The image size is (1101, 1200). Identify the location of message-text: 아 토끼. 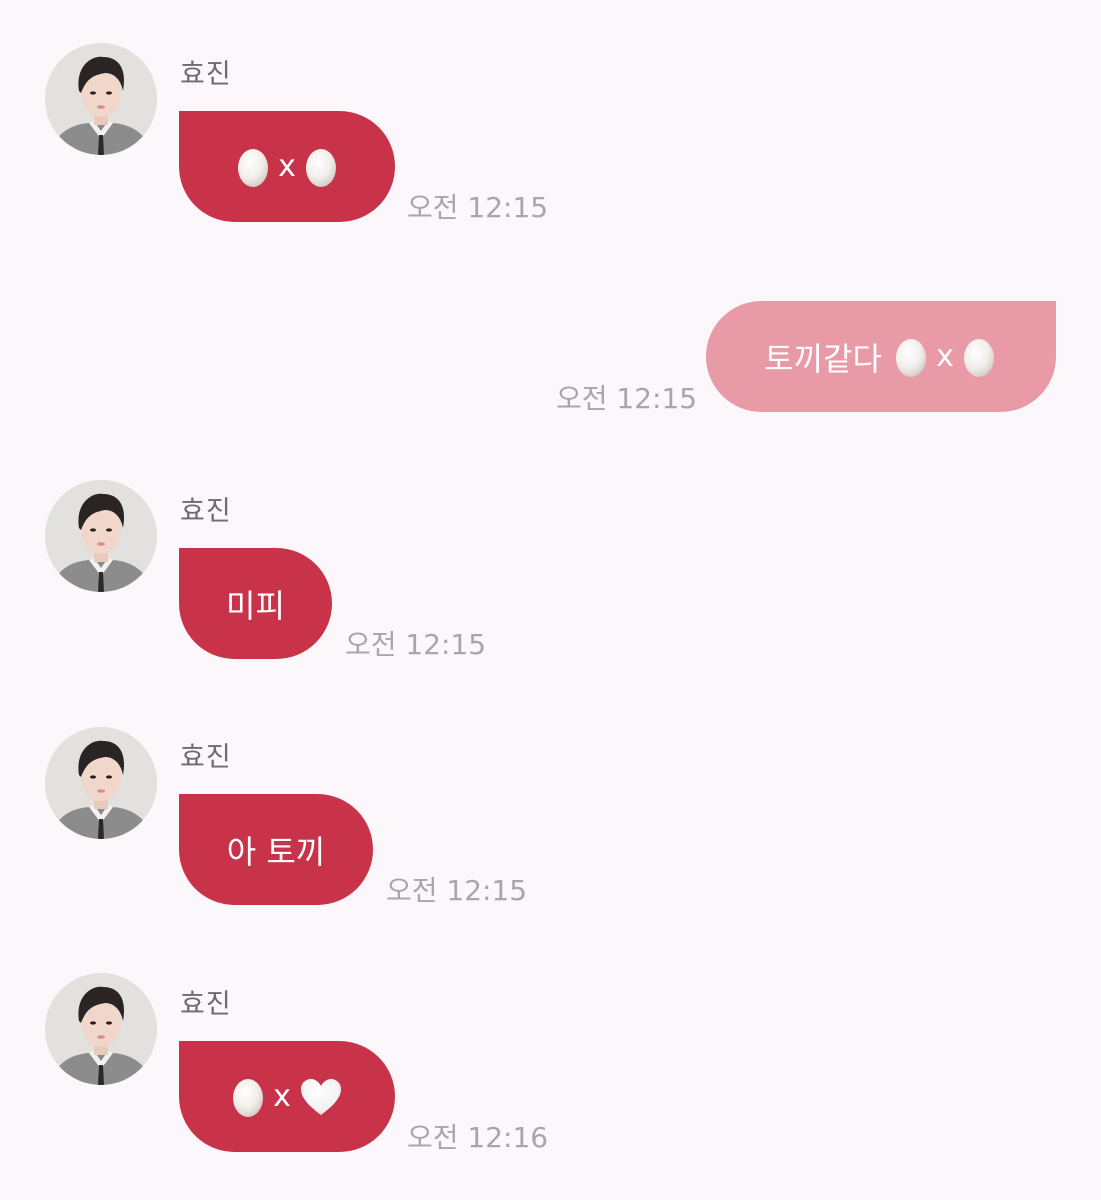
(276, 851).